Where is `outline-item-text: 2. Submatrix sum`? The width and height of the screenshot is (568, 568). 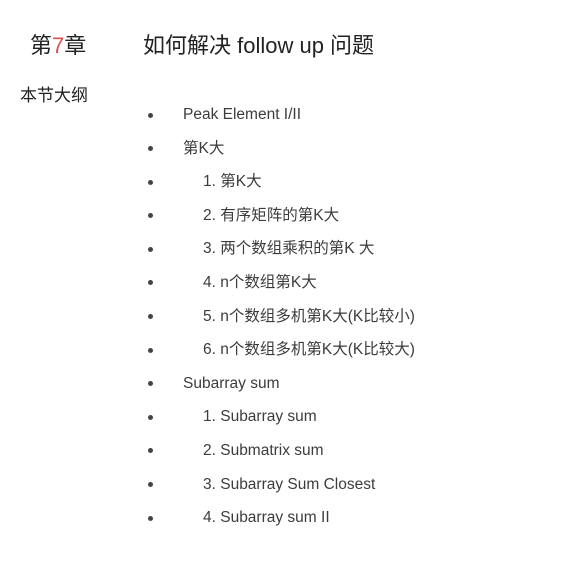 outline-item-text: 2. Submatrix sum is located at coordinates (263, 450).